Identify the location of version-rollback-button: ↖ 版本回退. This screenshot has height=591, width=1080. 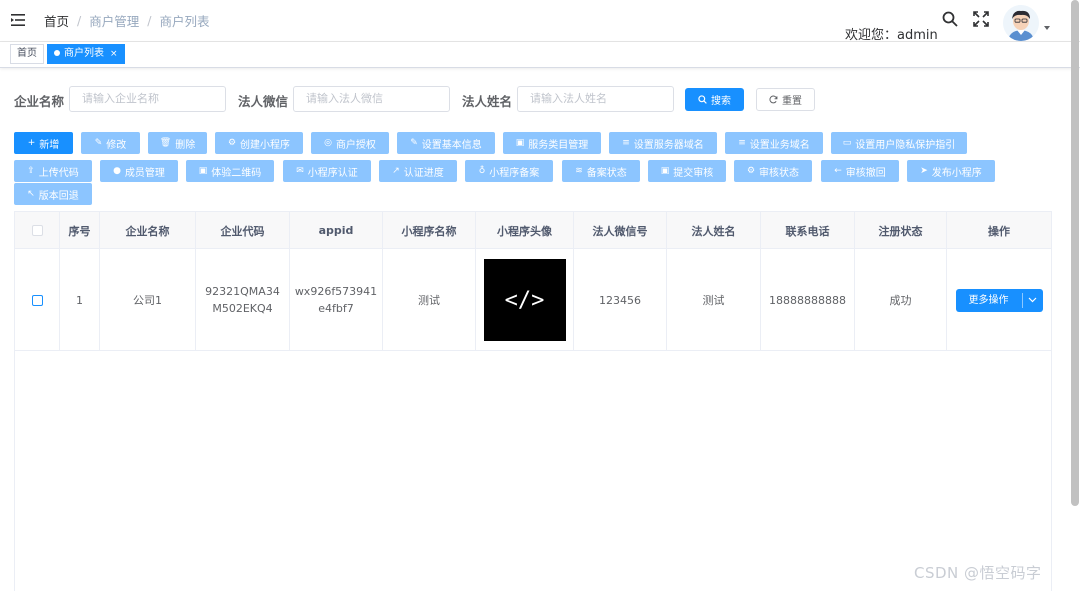
(53, 194).